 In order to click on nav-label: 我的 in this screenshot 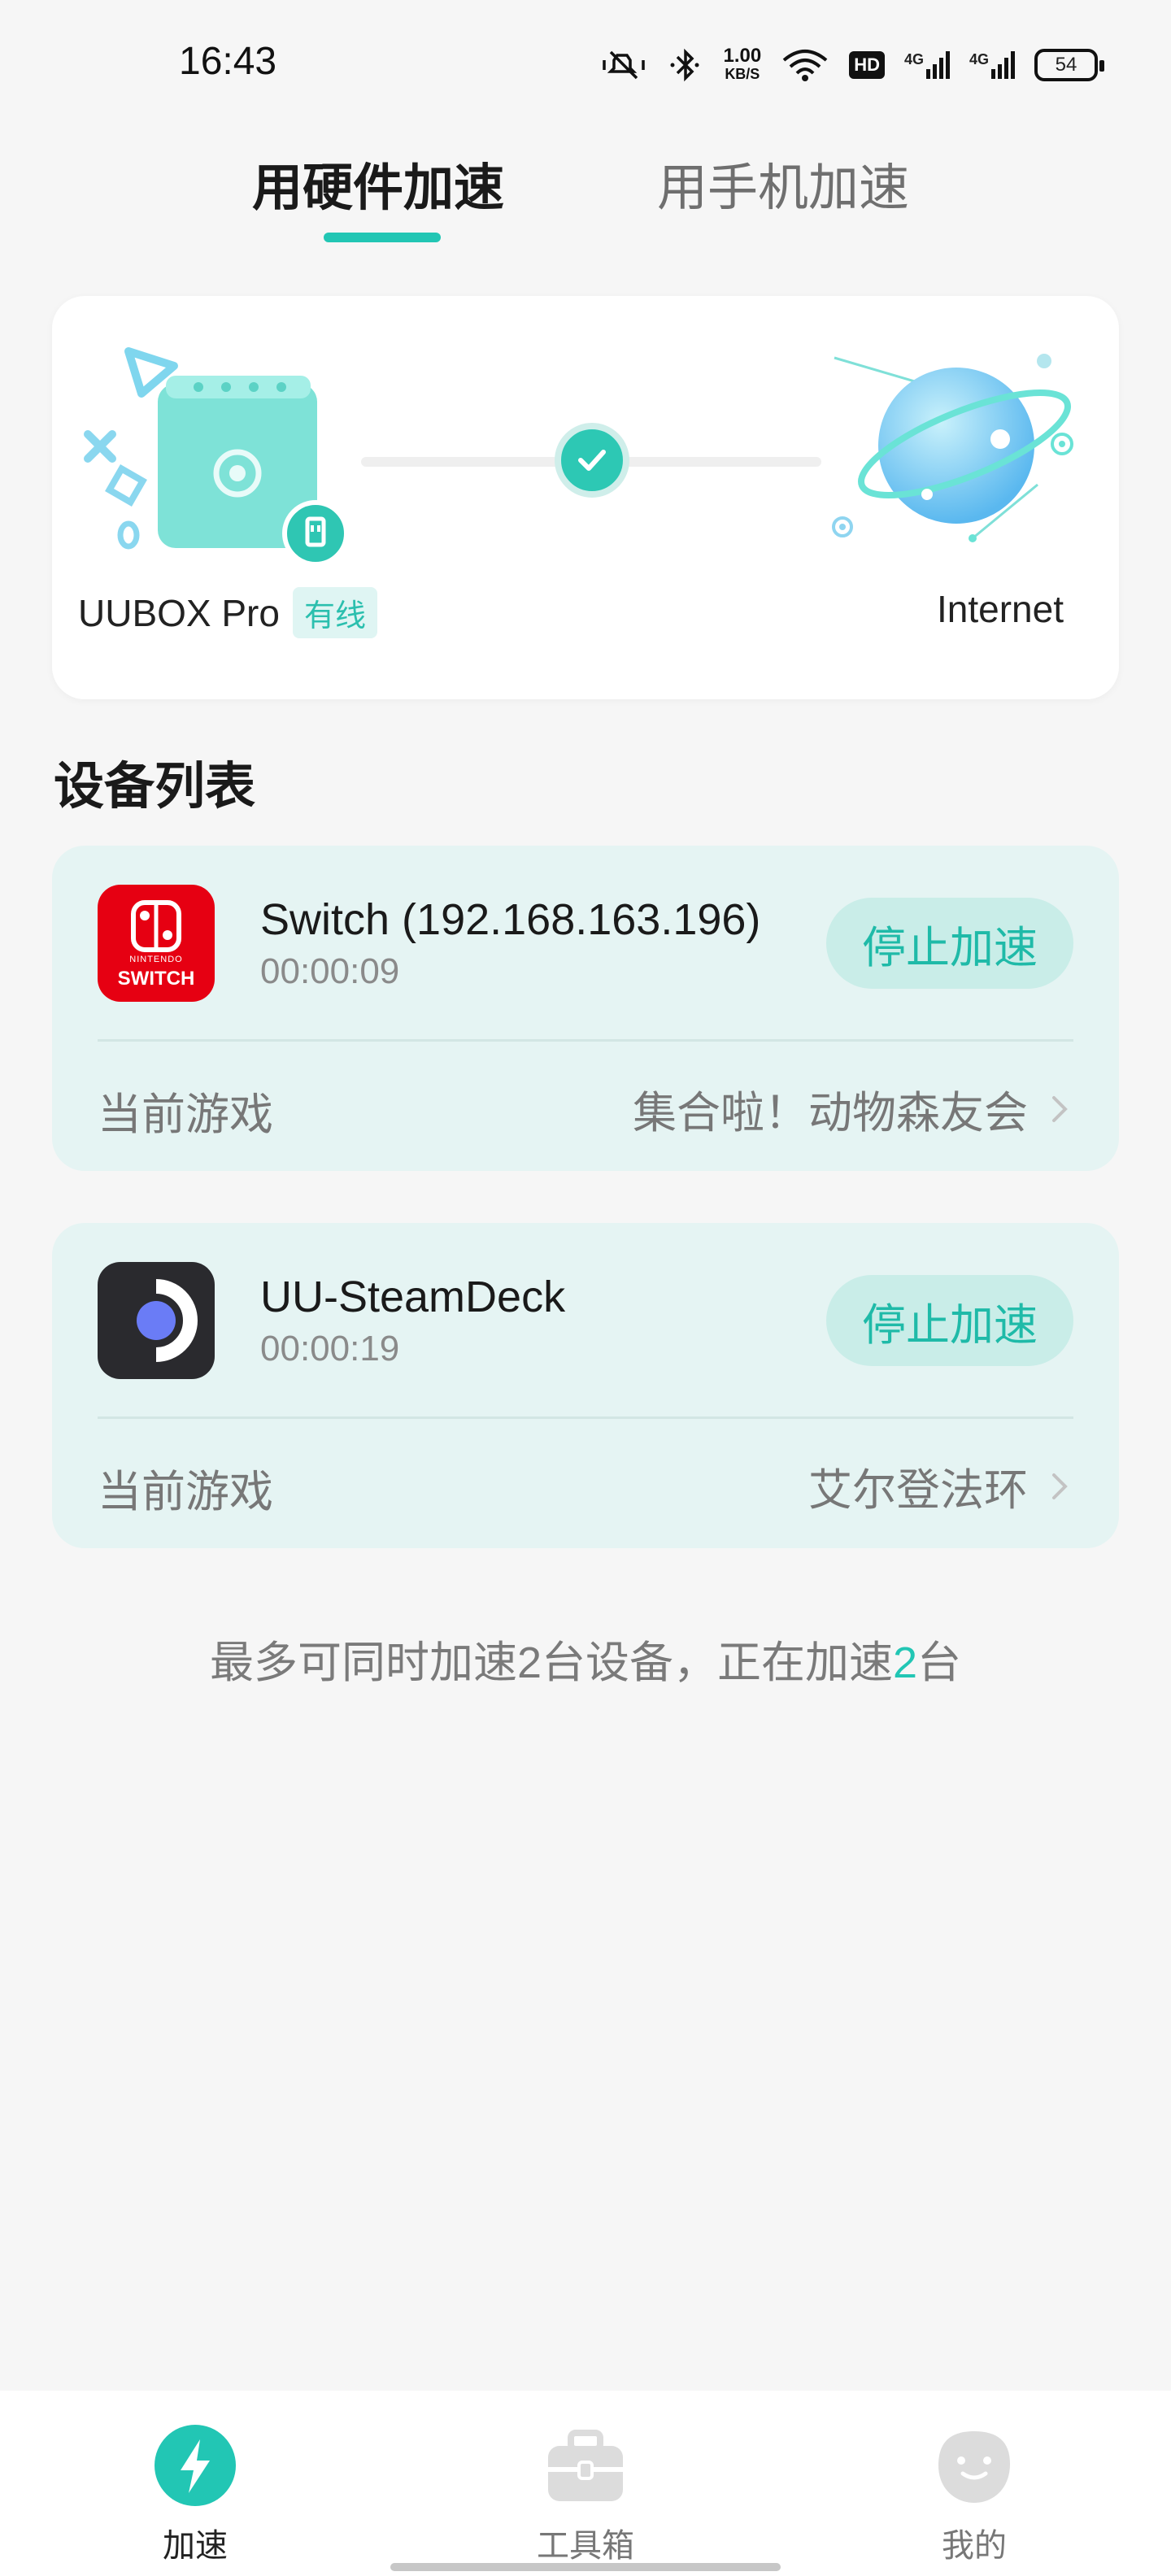, I will do `click(975, 2546)`.